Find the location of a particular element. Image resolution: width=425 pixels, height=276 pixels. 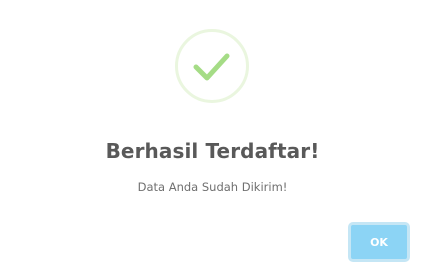

checkmark-success-icon is located at coordinates (212, 66).